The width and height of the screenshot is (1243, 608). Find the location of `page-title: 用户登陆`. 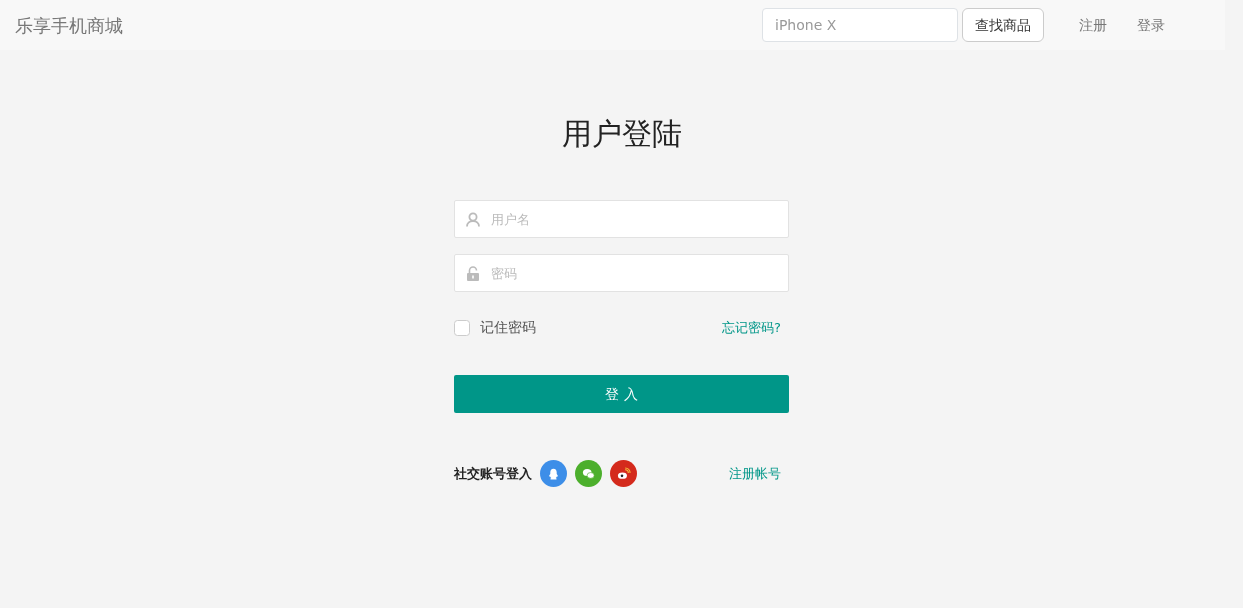

page-title: 用户登陆 is located at coordinates (621, 134).